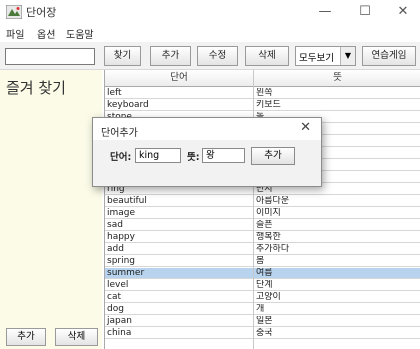 This screenshot has width=420, height=349. Describe the element at coordinates (268, 105) in the screenshot. I see `meaning-cell: 키보드` at that location.